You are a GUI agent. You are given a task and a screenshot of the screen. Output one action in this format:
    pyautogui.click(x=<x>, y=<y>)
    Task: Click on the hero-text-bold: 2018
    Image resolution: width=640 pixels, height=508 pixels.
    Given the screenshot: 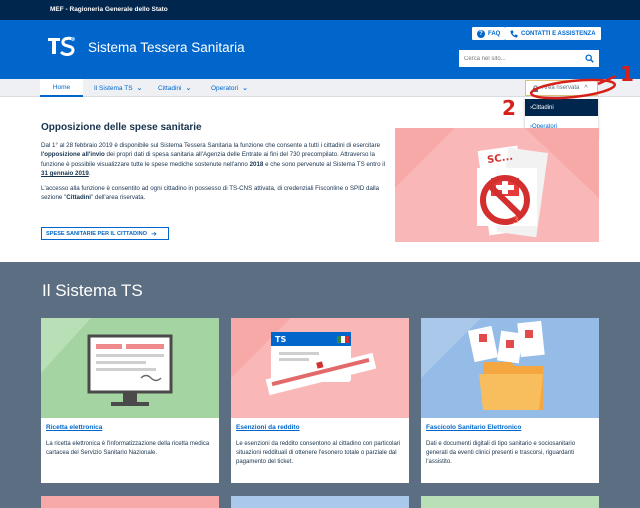 What is the action you would take?
    pyautogui.click(x=256, y=164)
    